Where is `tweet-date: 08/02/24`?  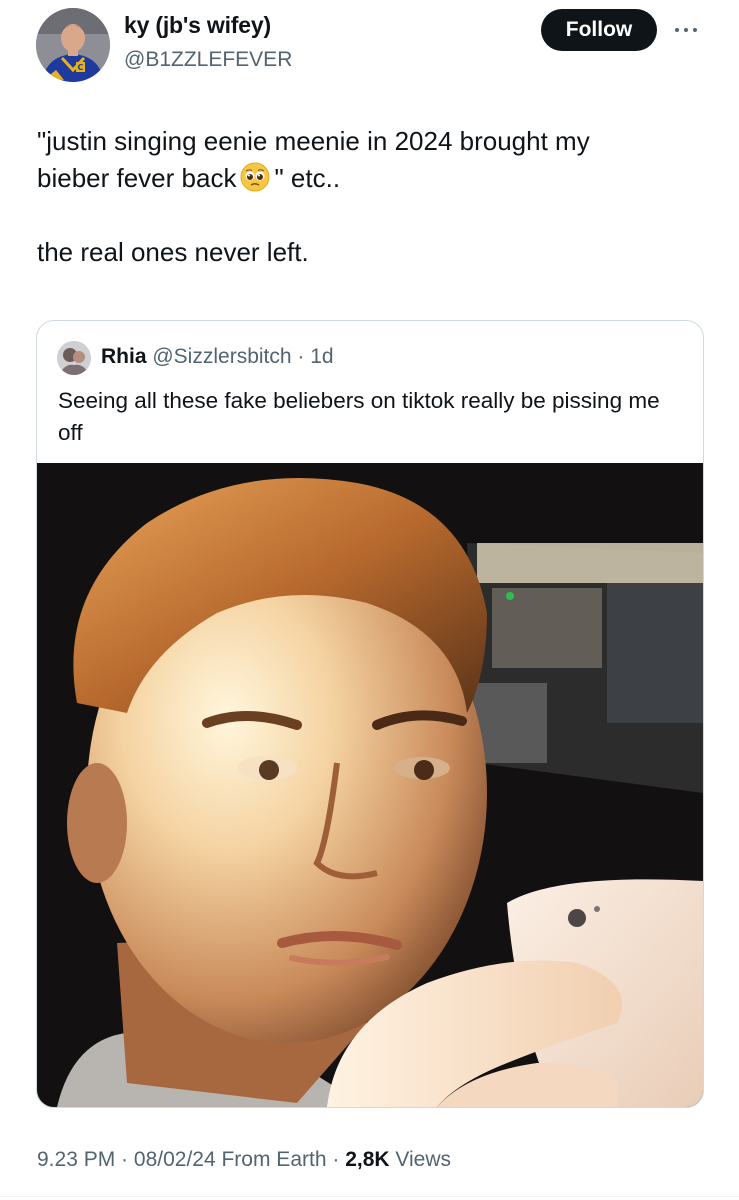 tweet-date: 08/02/24 is located at coordinates (175, 1159).